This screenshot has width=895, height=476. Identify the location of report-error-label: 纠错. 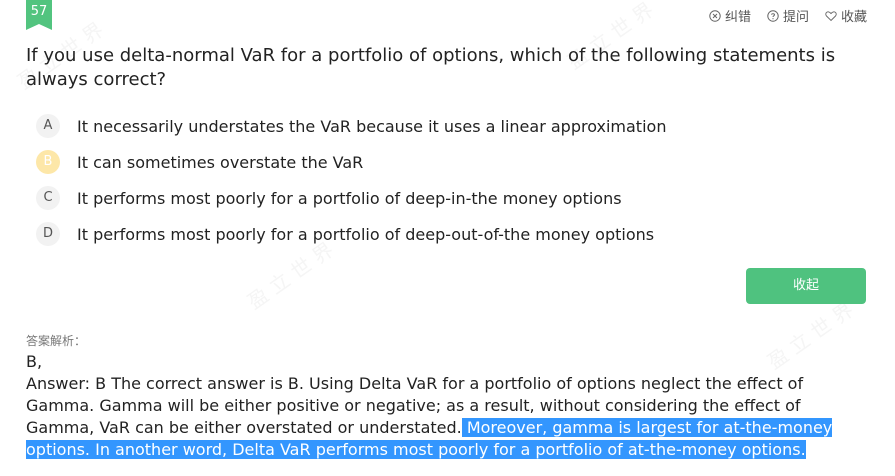
(737, 17).